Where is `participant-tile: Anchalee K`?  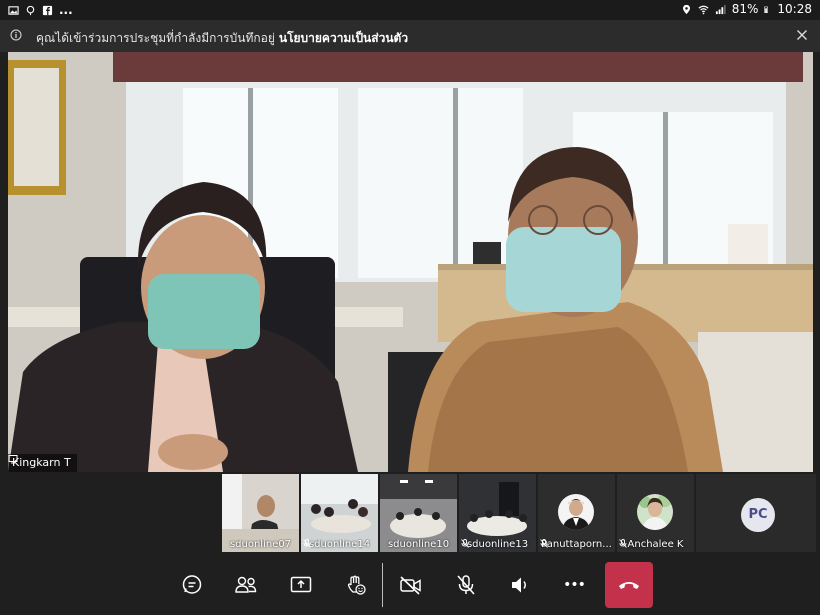 participant-tile: Anchalee K is located at coordinates (655, 513).